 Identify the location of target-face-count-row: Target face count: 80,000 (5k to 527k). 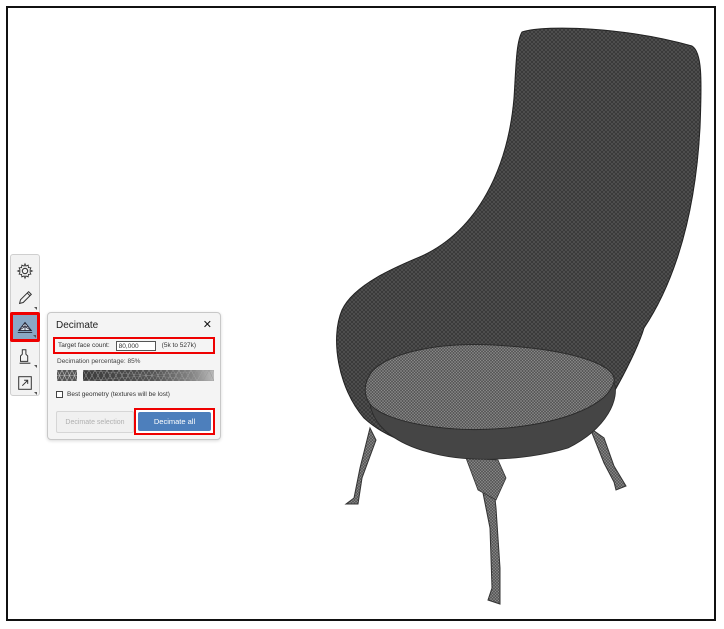
(134, 345).